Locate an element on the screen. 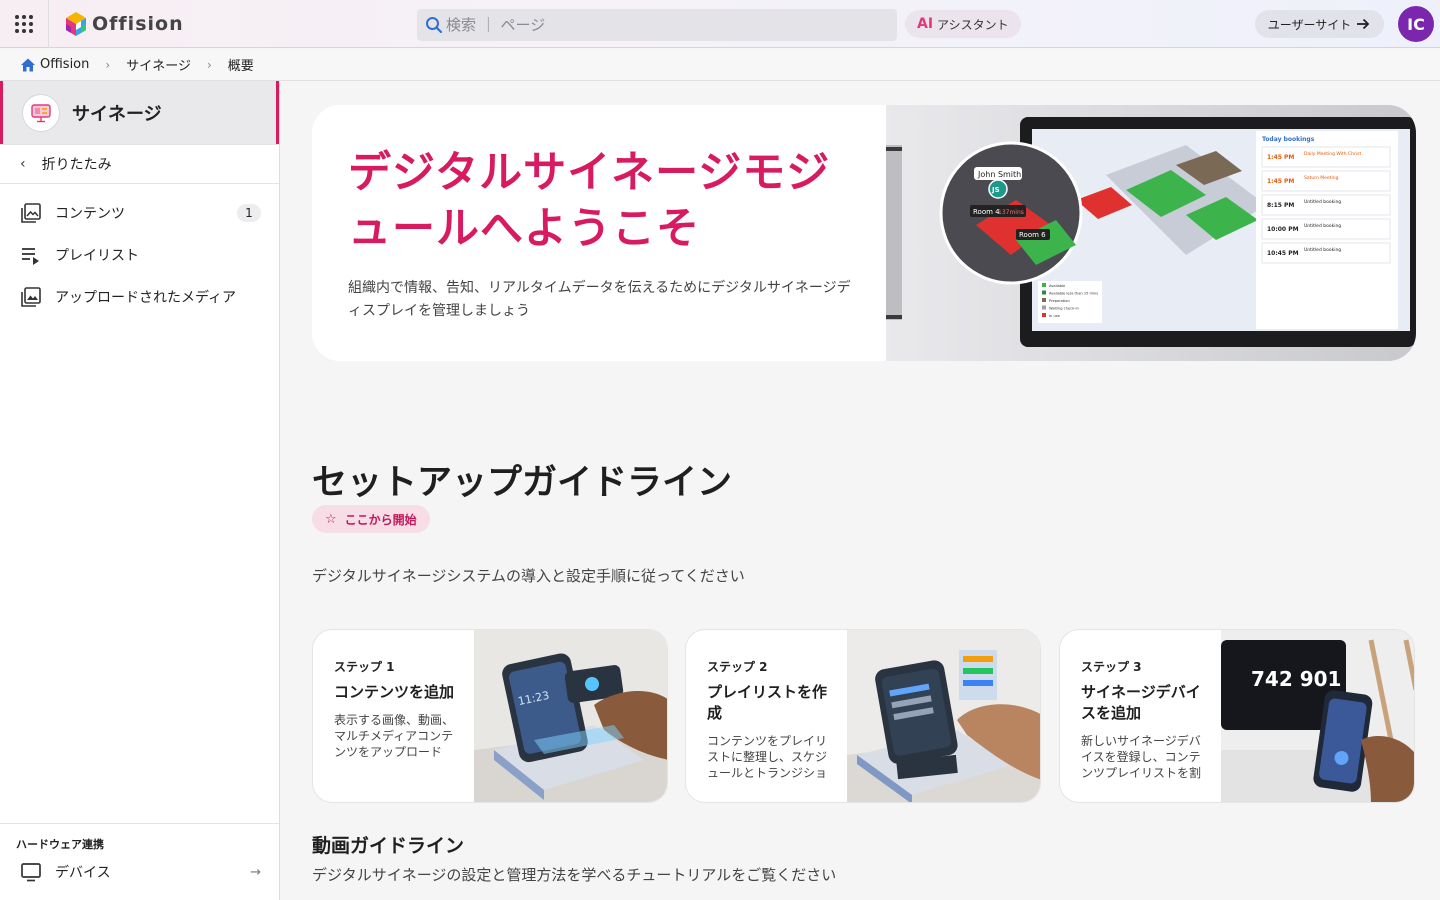 The height and width of the screenshot is (900, 1440). hero-title: デジタルサイネージモジュールへようこそ is located at coordinates (589, 201).